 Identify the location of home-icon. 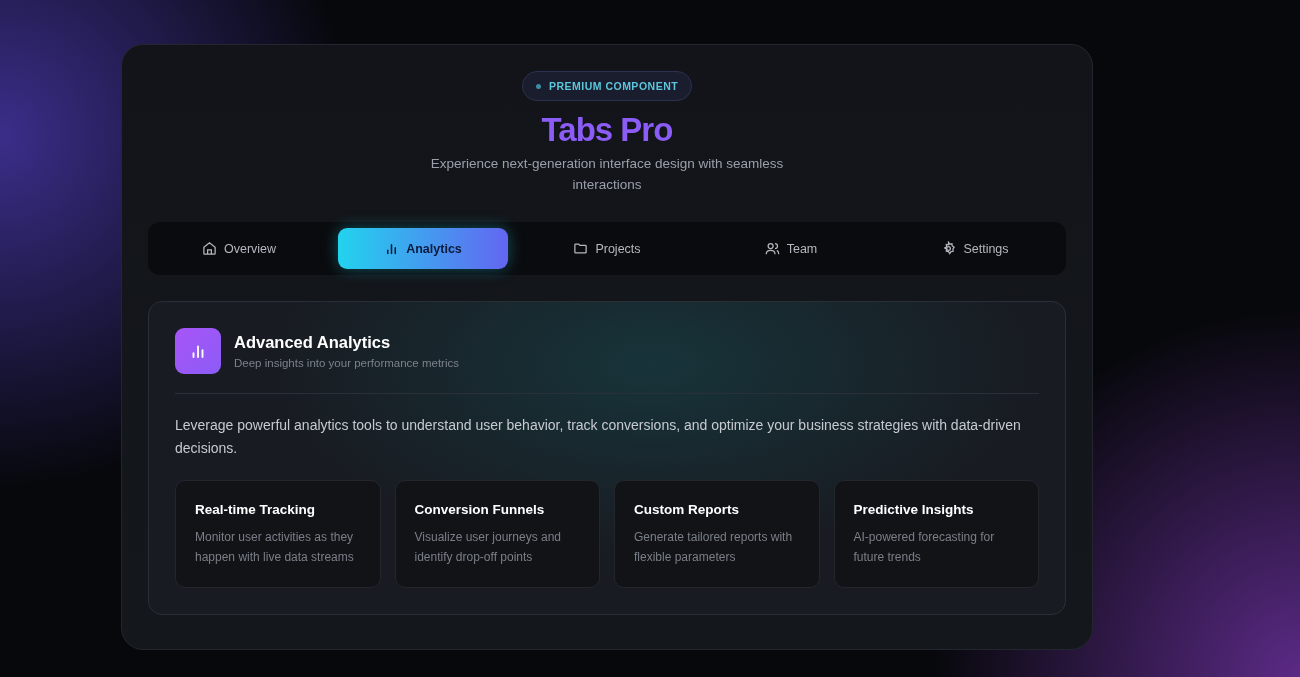
(209, 248).